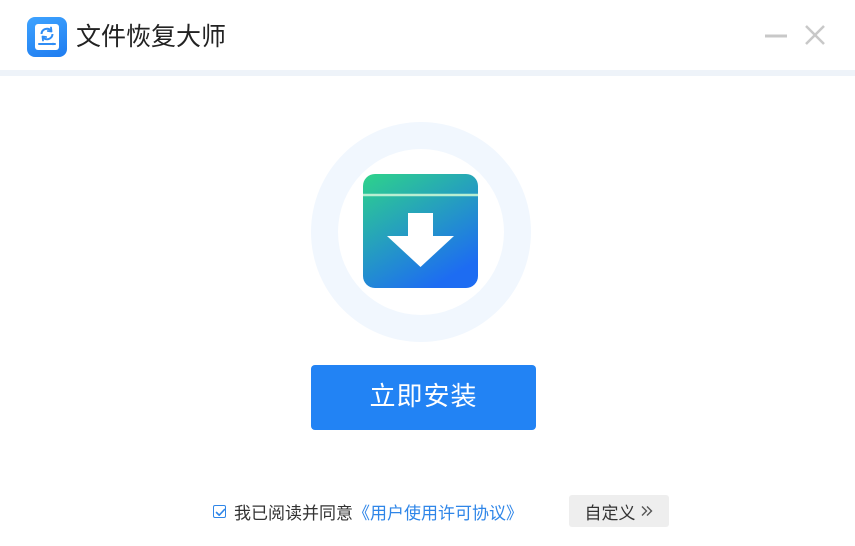 Image resolution: width=855 pixels, height=546 pixels. I want to click on close-button, so click(815, 36).